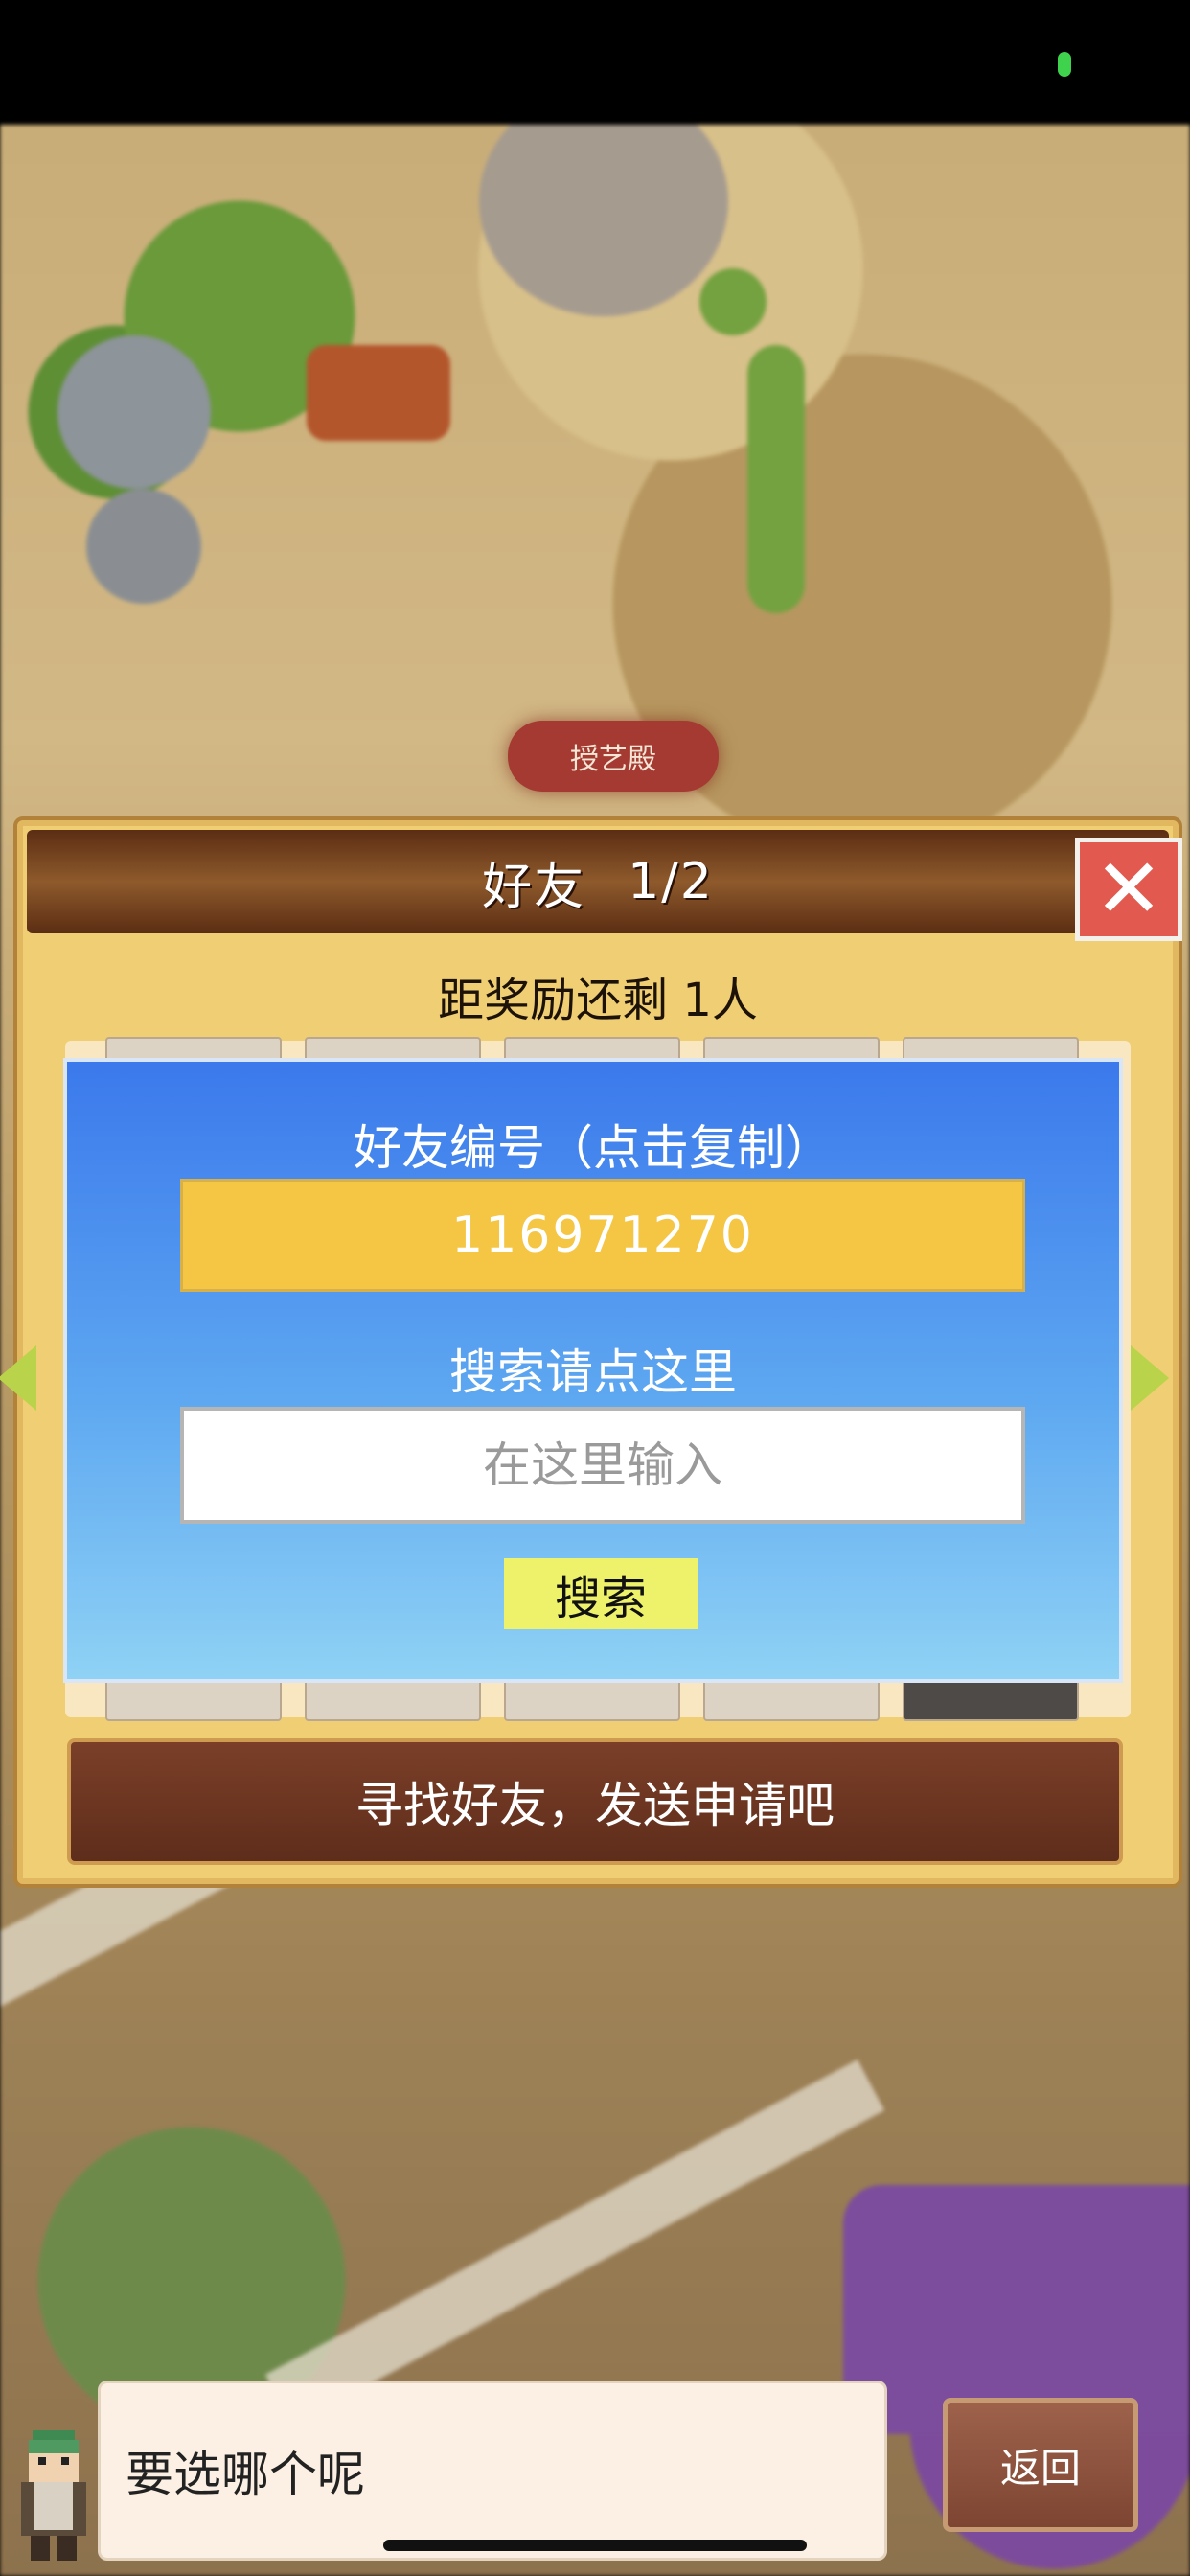 This screenshot has height=2576, width=1190. I want to click on recording-indicator, so click(1065, 64).